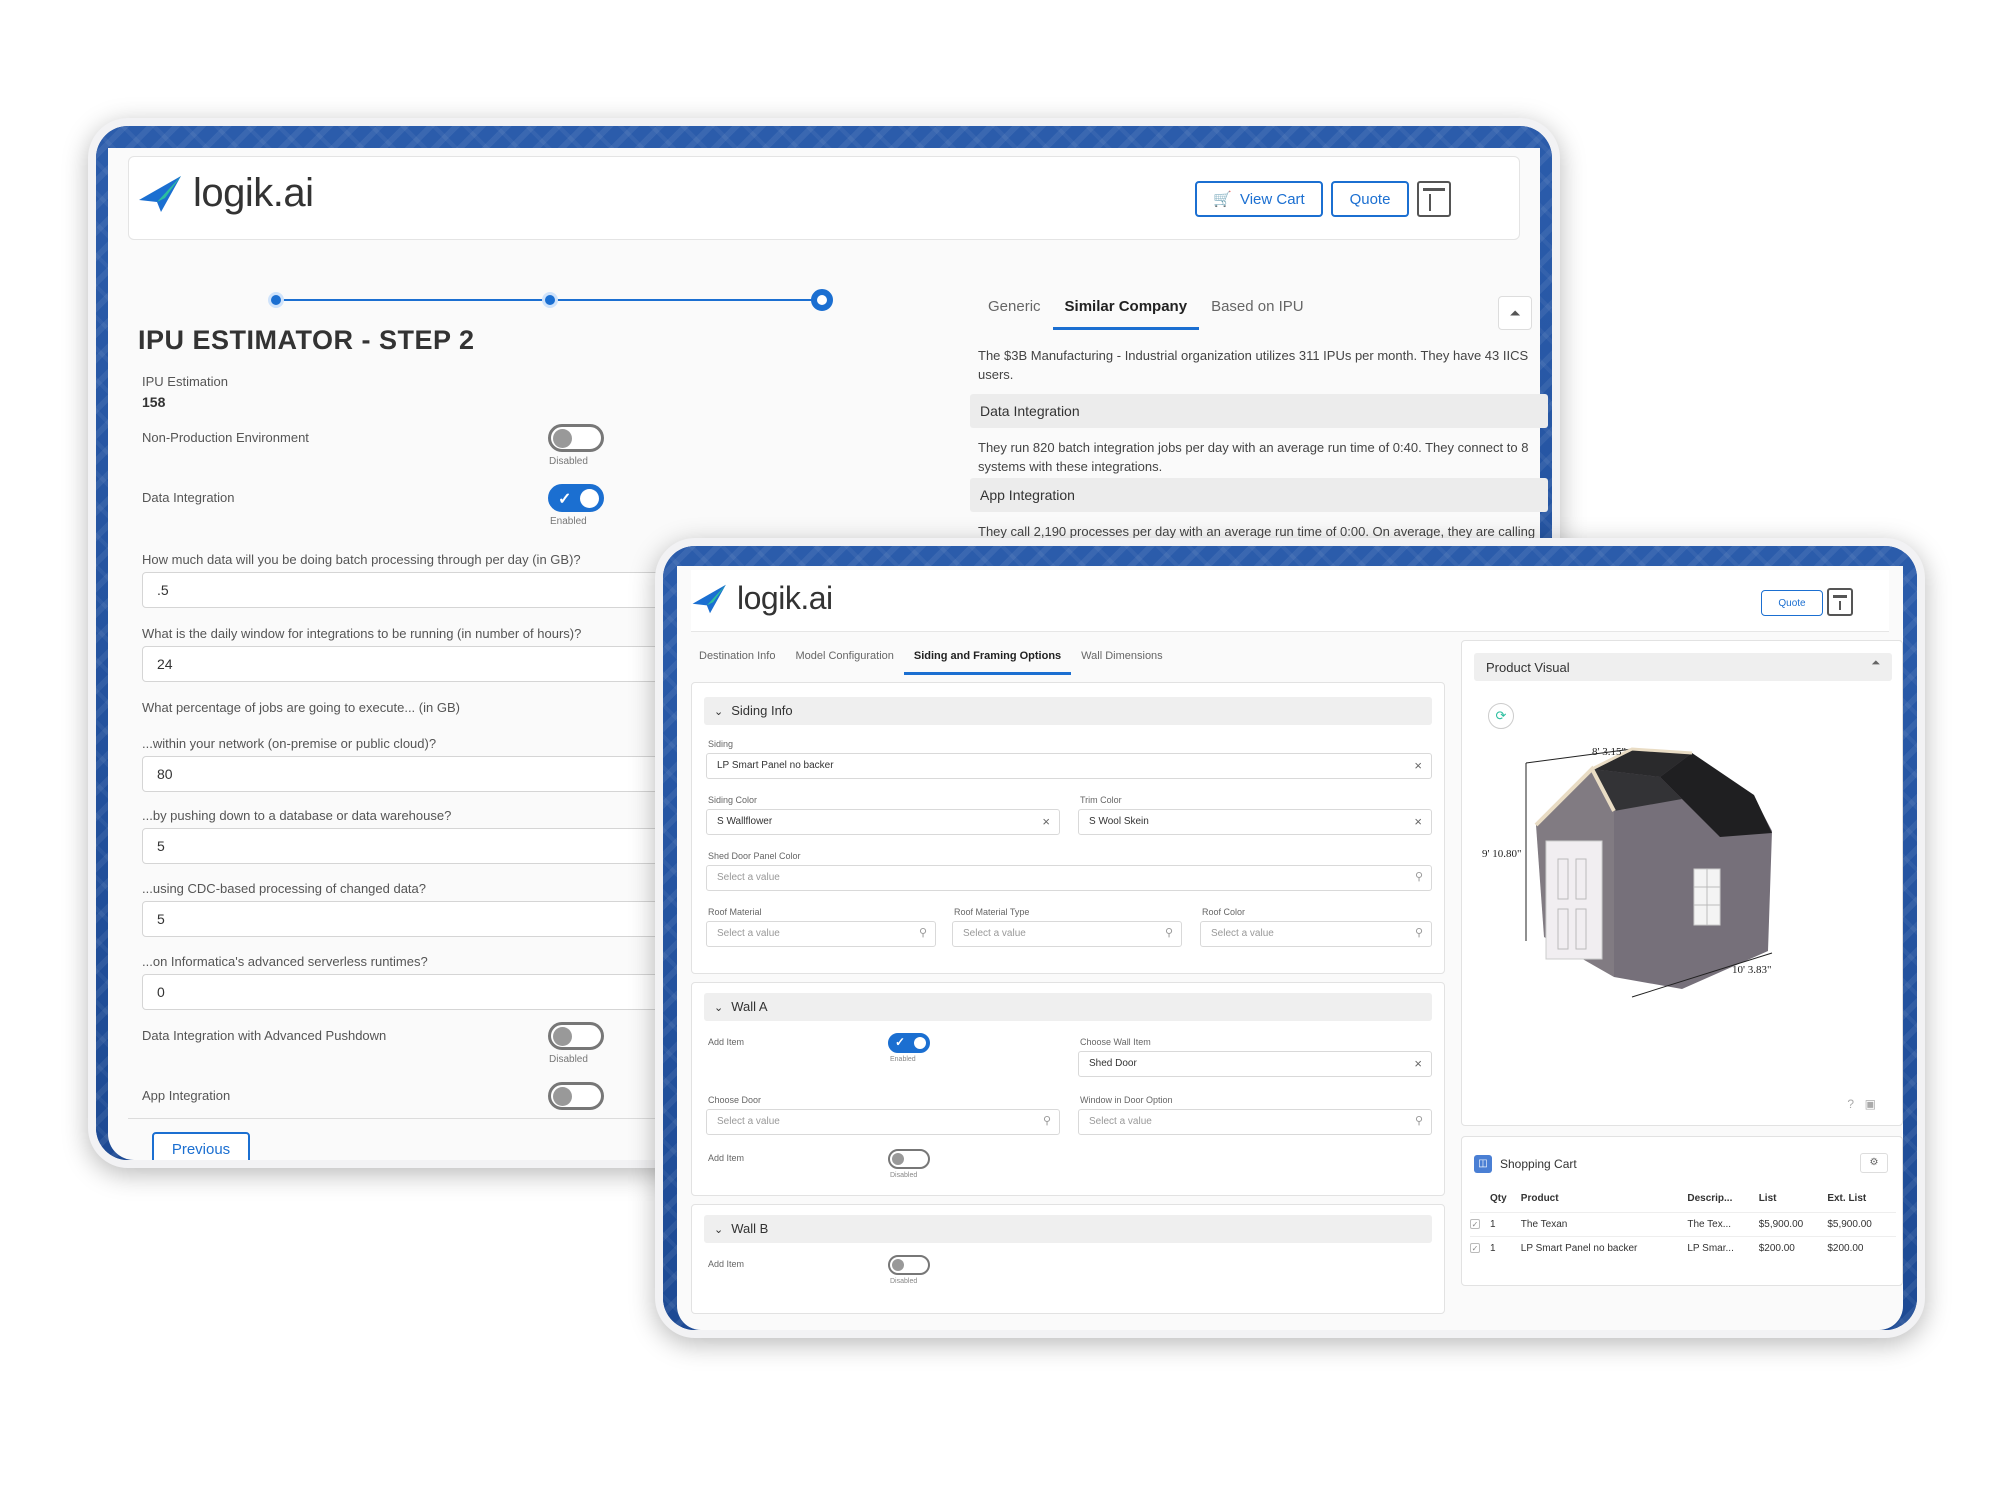 The image size is (2000, 1500). What do you see at coordinates (1120, 1121) in the screenshot?
I see `window-placeholder: Select a value` at bounding box center [1120, 1121].